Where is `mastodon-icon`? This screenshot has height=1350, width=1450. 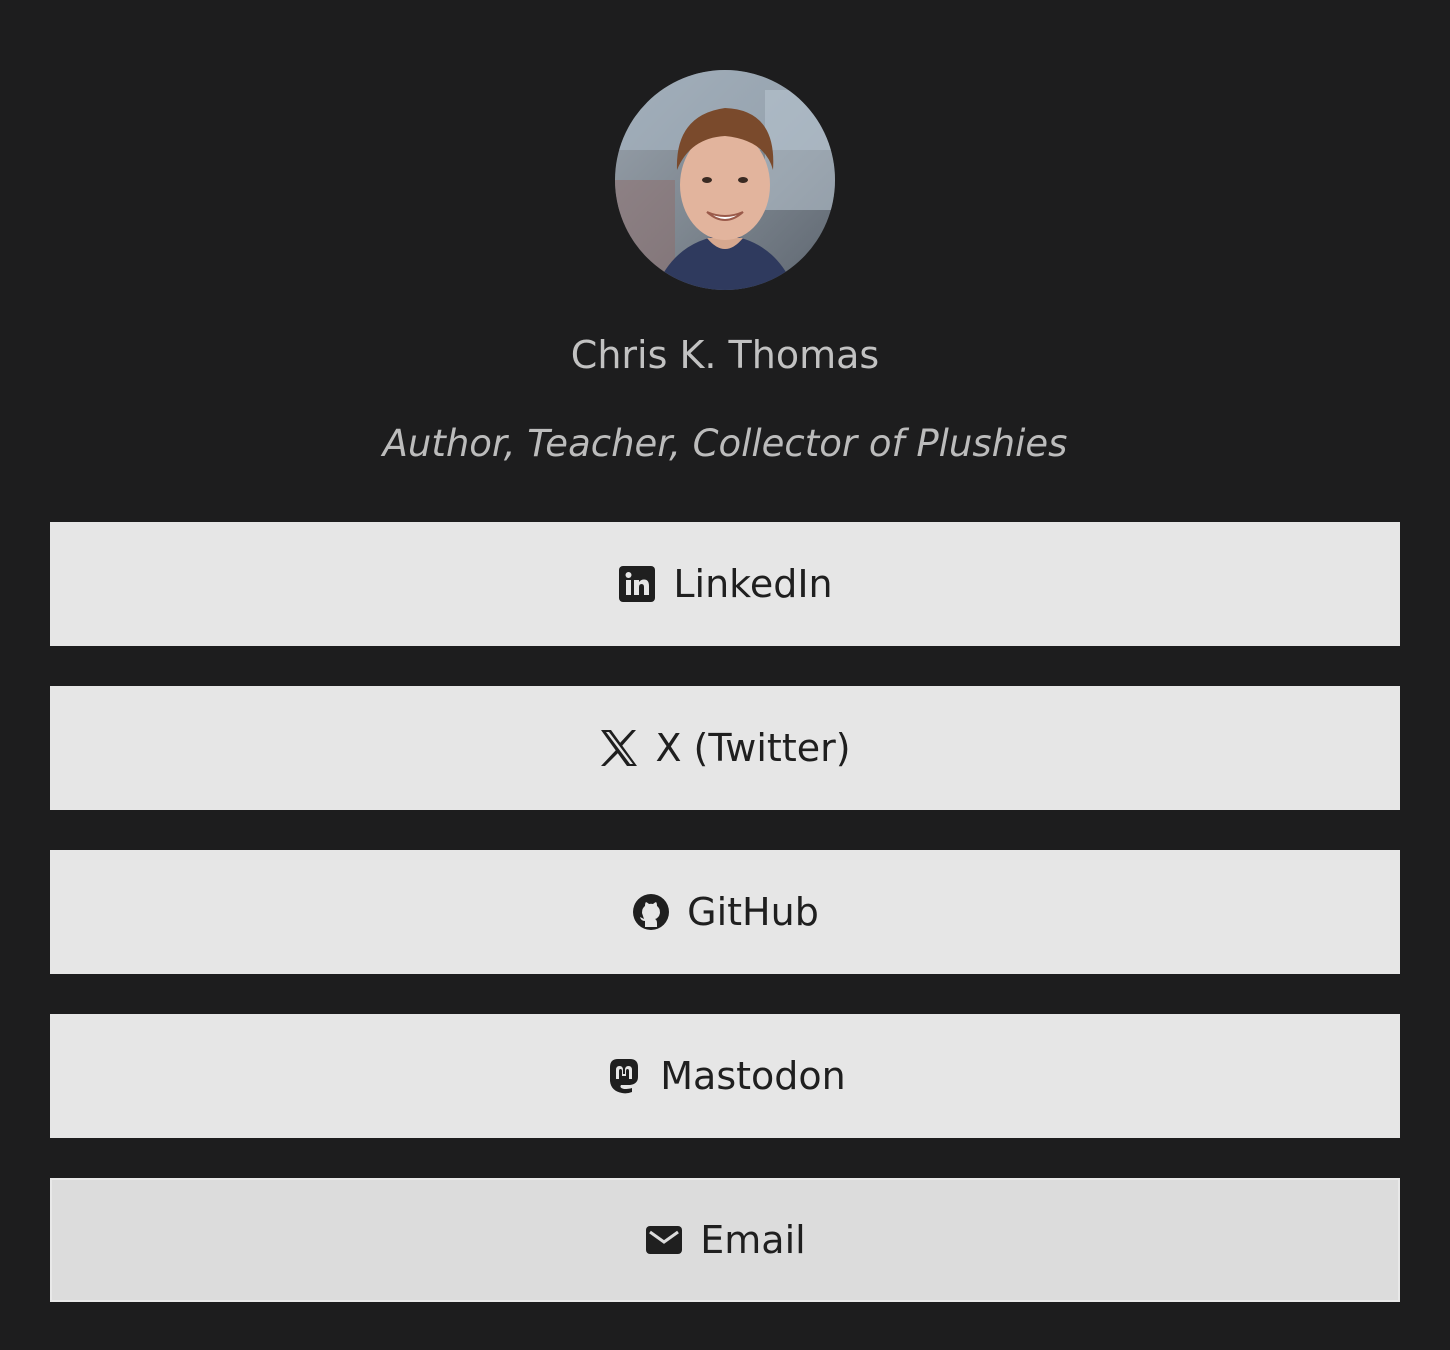
mastodon-icon is located at coordinates (624, 1076).